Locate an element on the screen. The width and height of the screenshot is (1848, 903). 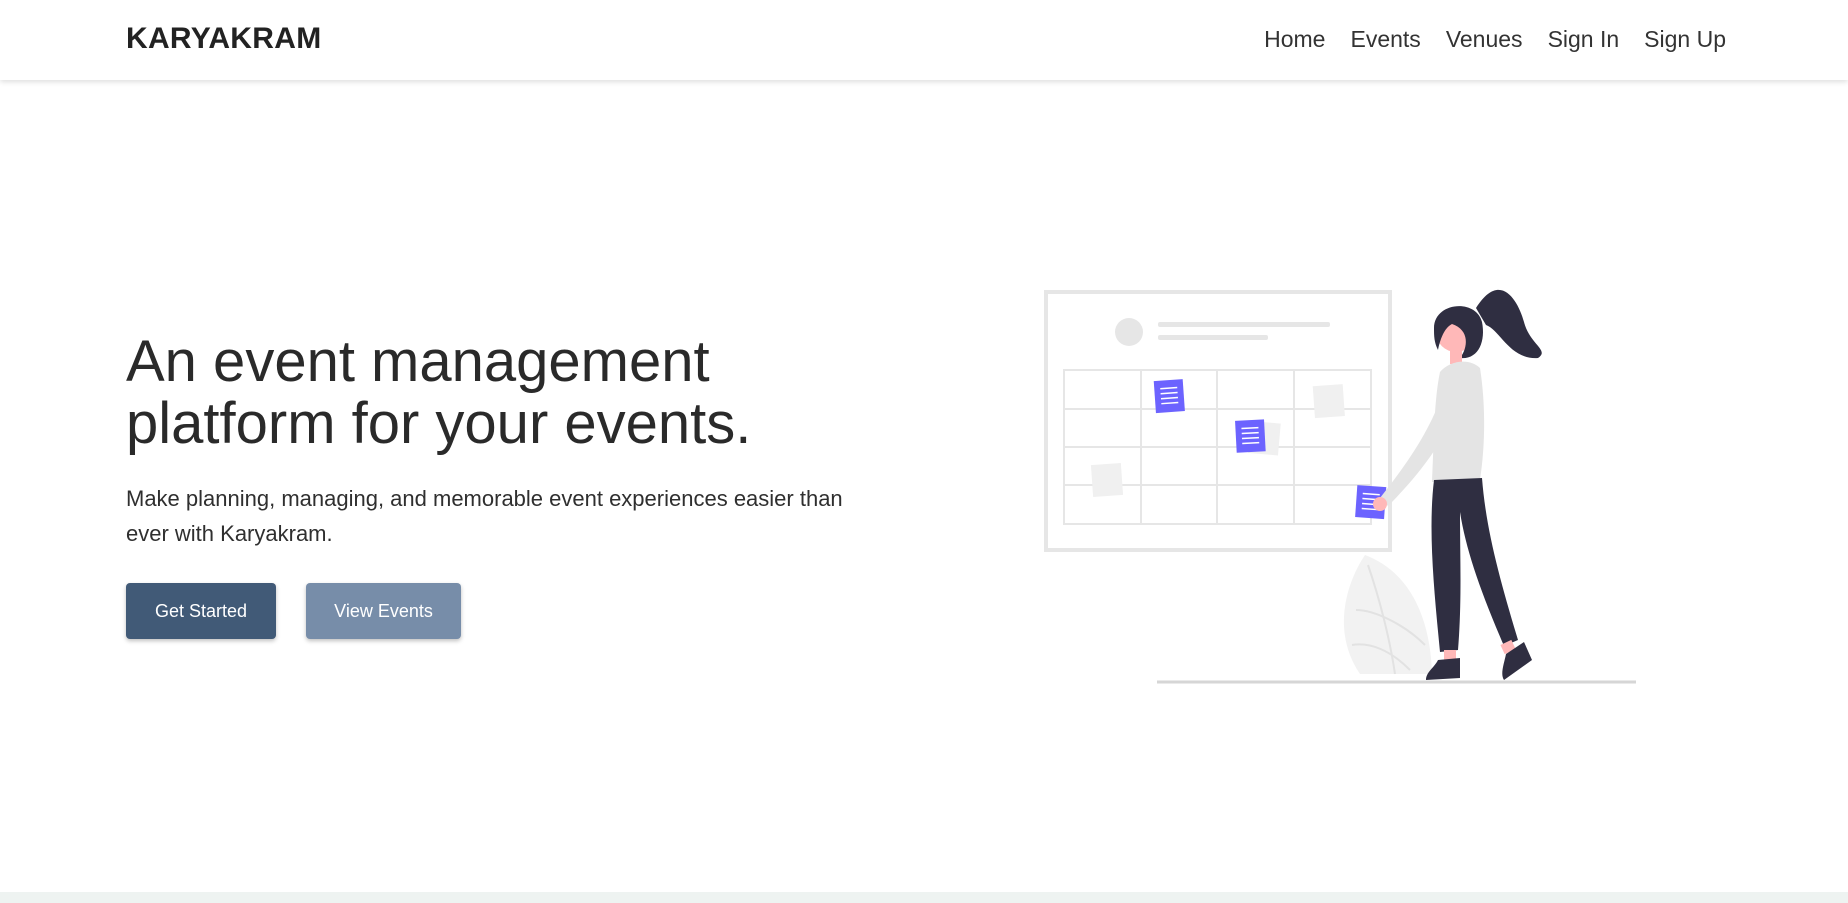
board-avatar-circle is located at coordinates (1129, 332).